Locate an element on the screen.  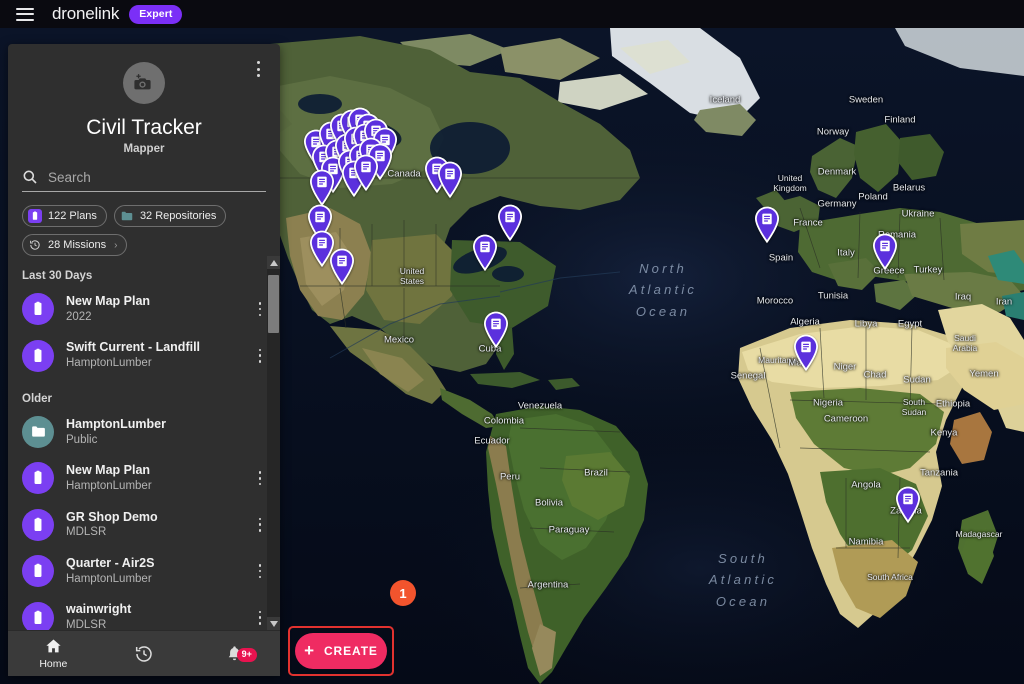
notification-badge: 9+ is located at coordinates (246, 655).